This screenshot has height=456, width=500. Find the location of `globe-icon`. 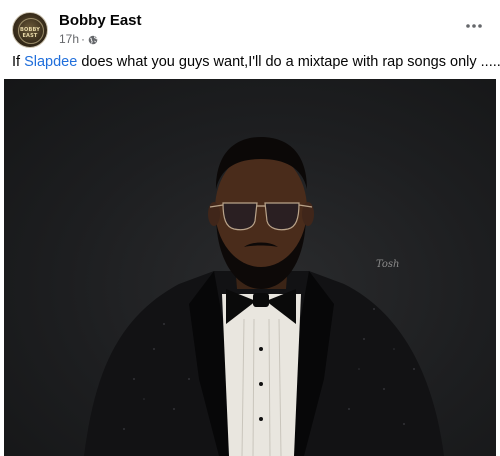

globe-icon is located at coordinates (93, 39).